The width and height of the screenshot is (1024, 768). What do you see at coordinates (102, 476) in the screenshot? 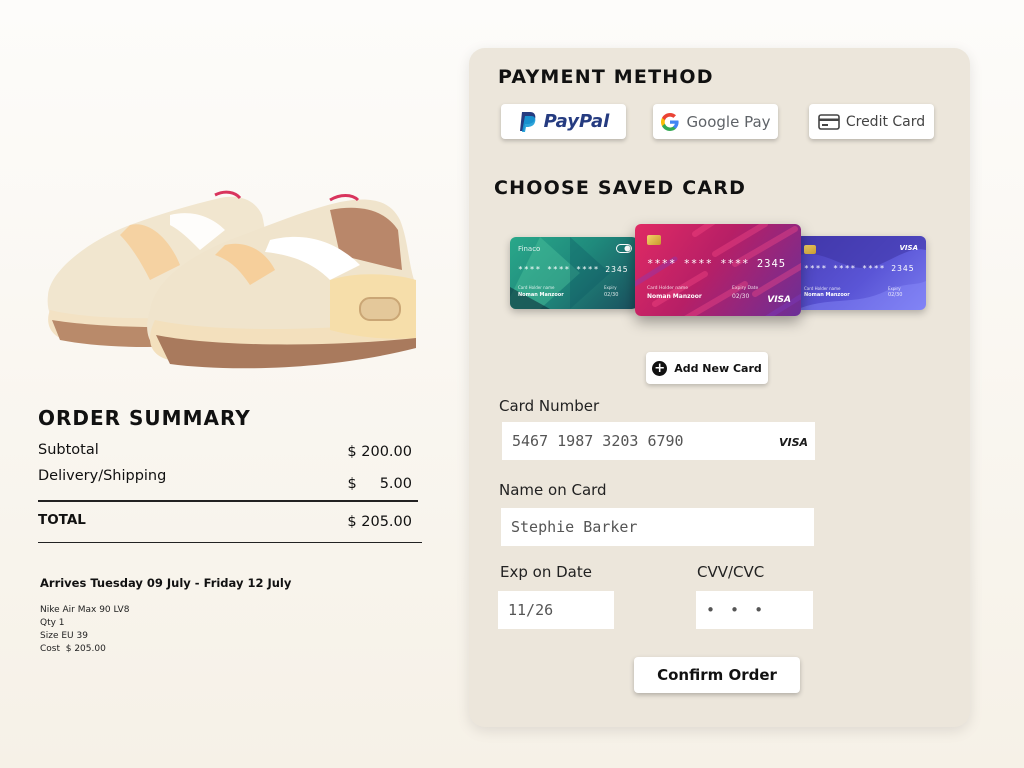
I see `shipping-label: Delivery/Shipping` at bounding box center [102, 476].